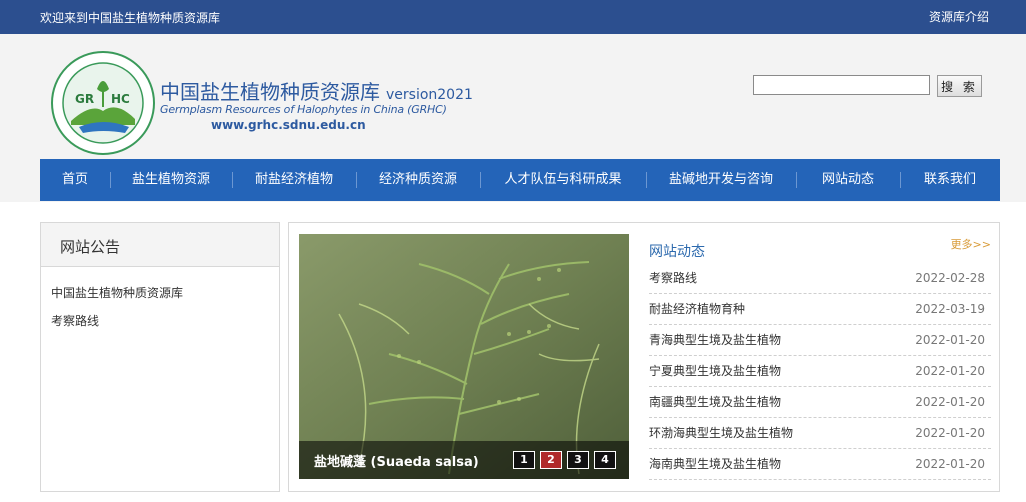  Describe the element at coordinates (950, 180) in the screenshot. I see `nav-item-contact: 联系我们` at that location.